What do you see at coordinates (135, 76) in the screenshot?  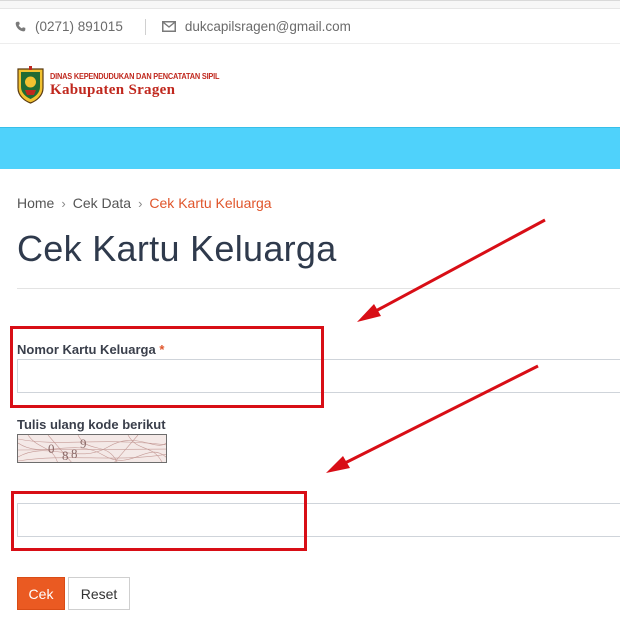 I see `logo-agency-name: DINAS KEPENDUDUKAN DAN PENCATATAN SIPIL` at bounding box center [135, 76].